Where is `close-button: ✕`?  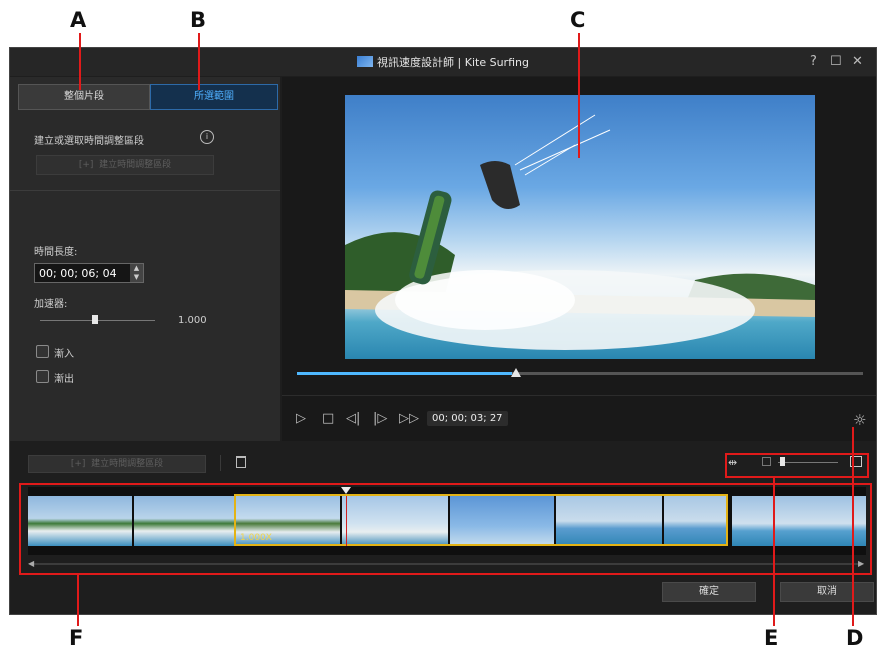 close-button: ✕ is located at coordinates (857, 61).